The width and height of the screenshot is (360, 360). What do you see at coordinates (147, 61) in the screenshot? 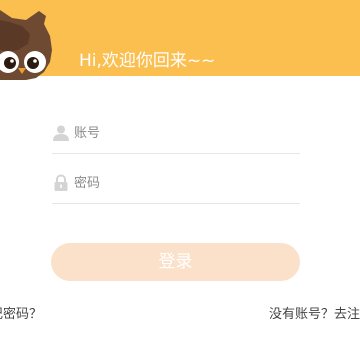
I see `welcome-text: Hi,欢迎你回来~~` at bounding box center [147, 61].